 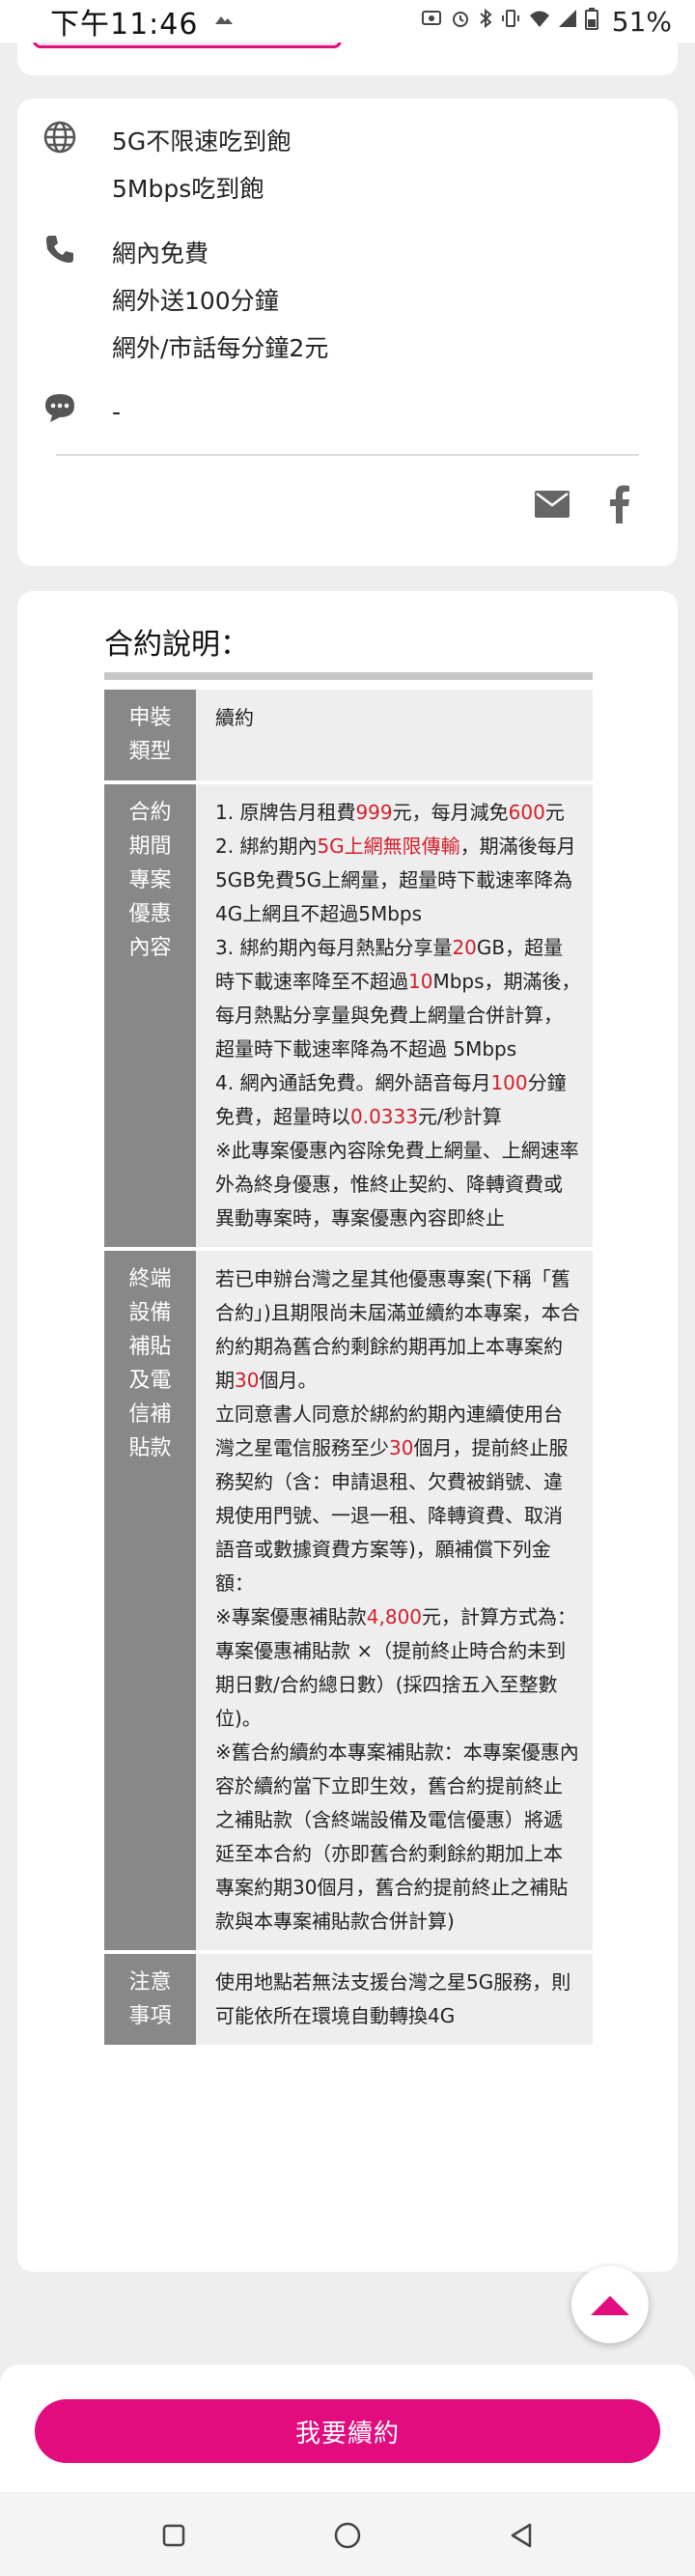 What do you see at coordinates (188, 189) in the screenshot?
I see `data-line-2: 5Mbps吃到飽` at bounding box center [188, 189].